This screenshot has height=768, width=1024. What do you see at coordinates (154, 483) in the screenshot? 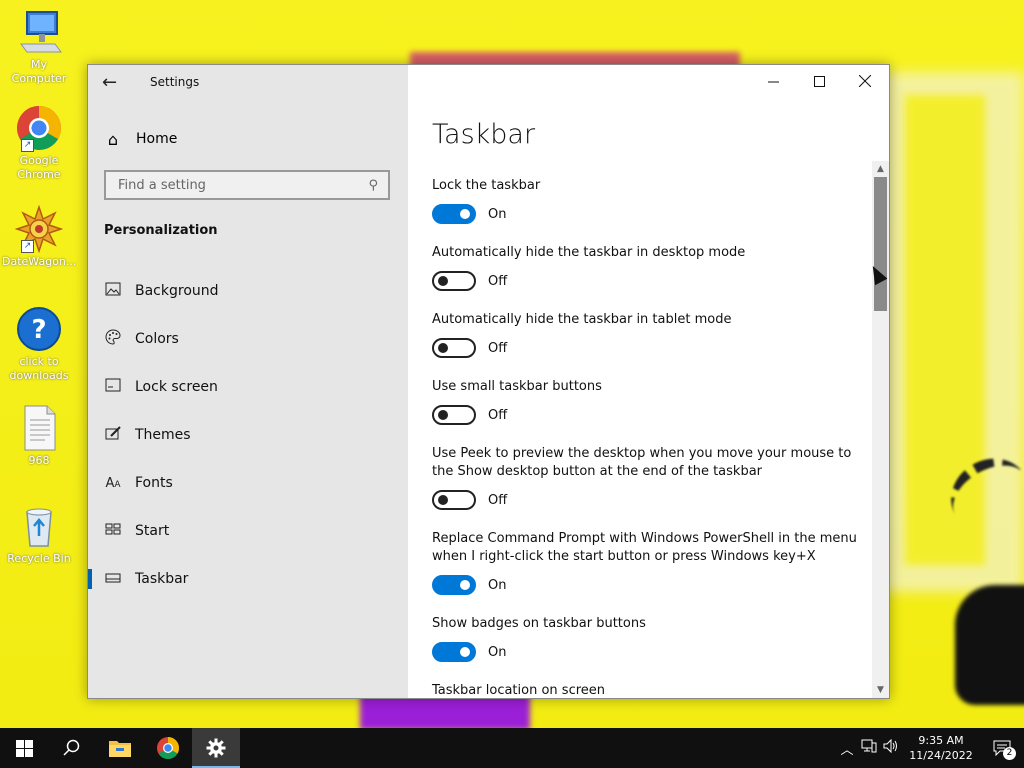
I see `nav-item-label: Fonts` at bounding box center [154, 483].